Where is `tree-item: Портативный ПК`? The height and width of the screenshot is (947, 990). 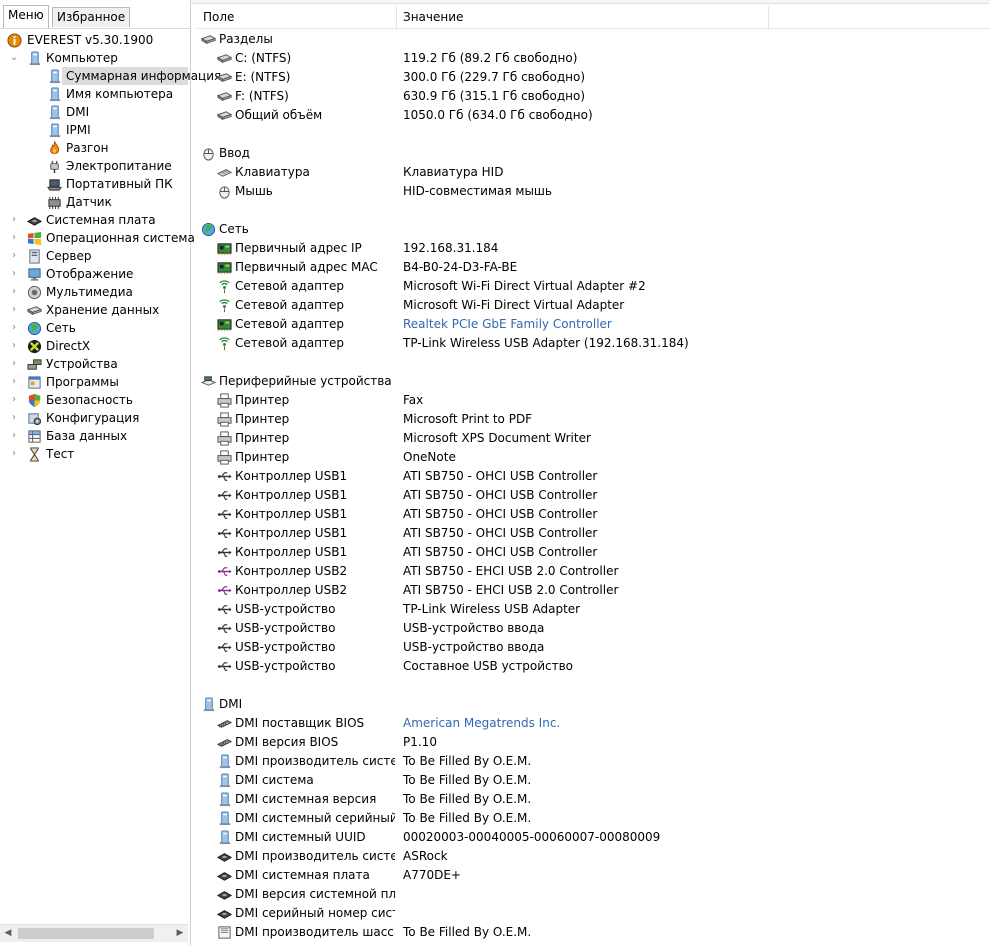
tree-item: Портативный ПК is located at coordinates (94, 184).